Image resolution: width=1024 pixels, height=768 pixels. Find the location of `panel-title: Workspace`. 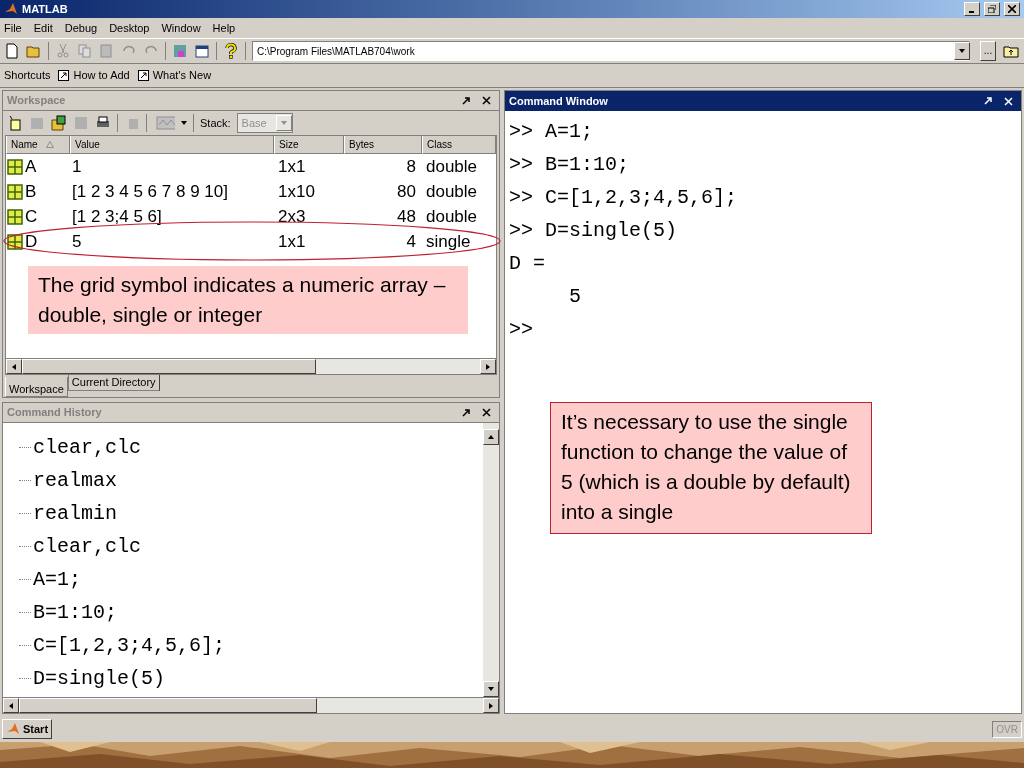

panel-title: Workspace is located at coordinates (37, 101).